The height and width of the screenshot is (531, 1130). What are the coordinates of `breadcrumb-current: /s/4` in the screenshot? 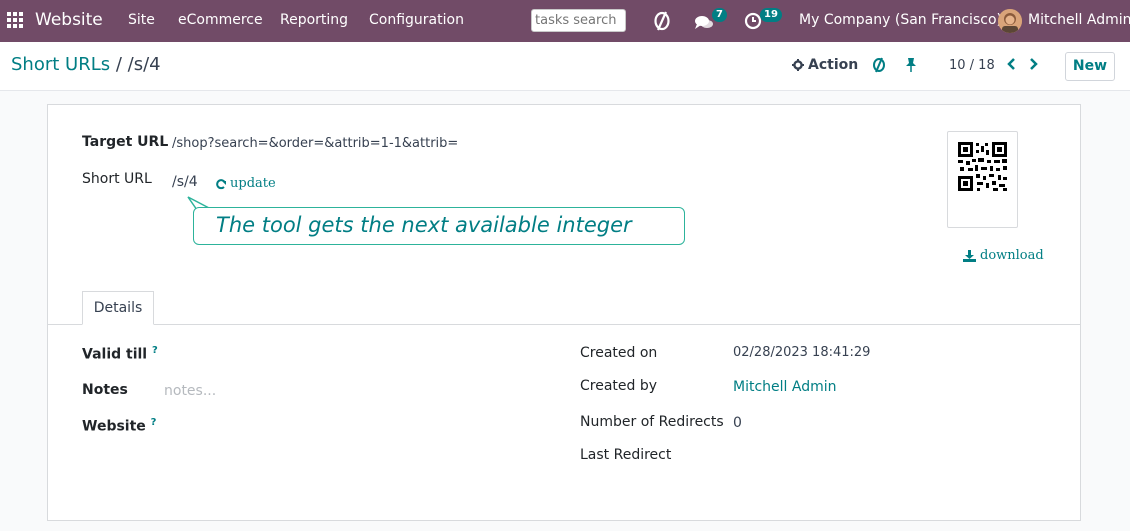 It's located at (144, 64).